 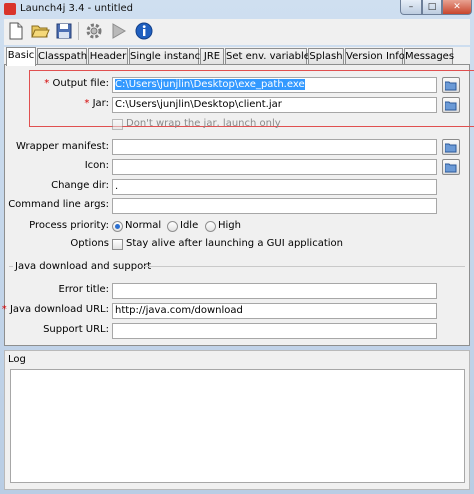 I want to click on info-icon, so click(x=144, y=31).